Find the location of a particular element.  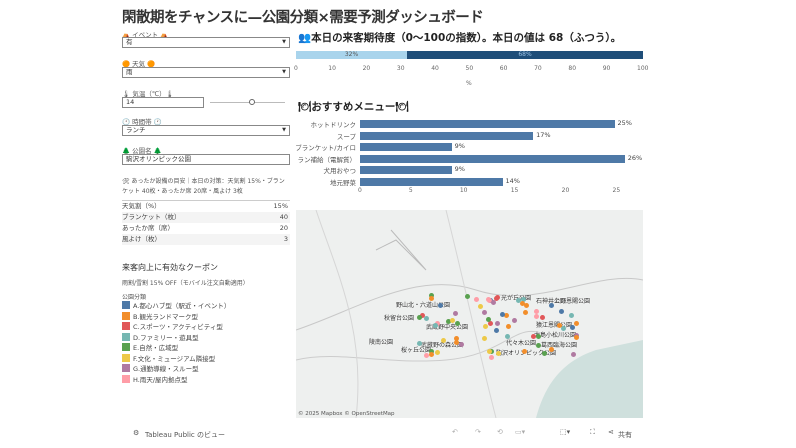

menu-category: ブランケット/カイロ is located at coordinates (325, 148).